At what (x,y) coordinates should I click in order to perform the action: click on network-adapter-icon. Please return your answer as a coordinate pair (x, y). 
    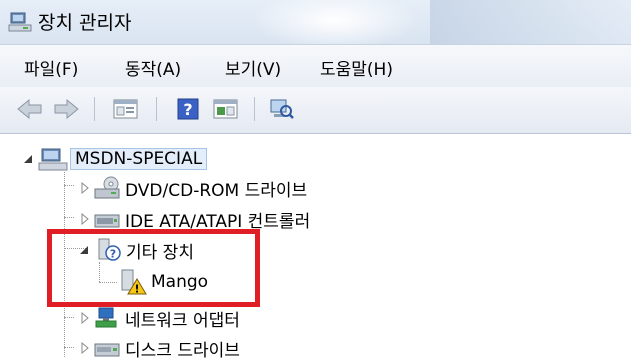
    Looking at the image, I should click on (106, 317).